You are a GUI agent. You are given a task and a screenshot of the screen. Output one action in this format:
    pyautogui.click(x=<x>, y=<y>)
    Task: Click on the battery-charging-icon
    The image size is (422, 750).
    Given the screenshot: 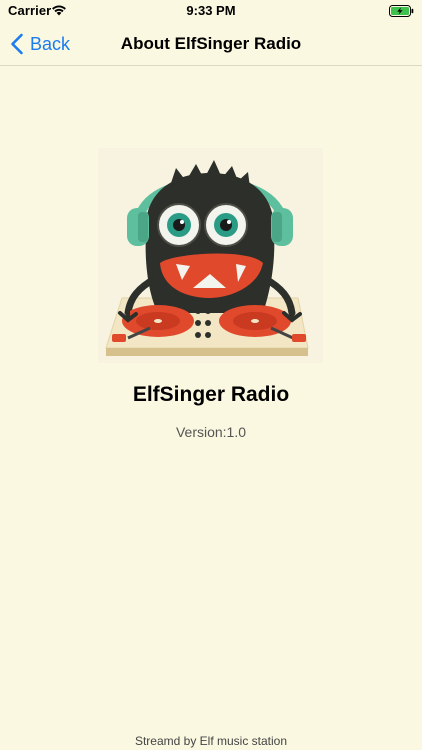 What is the action you would take?
    pyautogui.click(x=401, y=11)
    